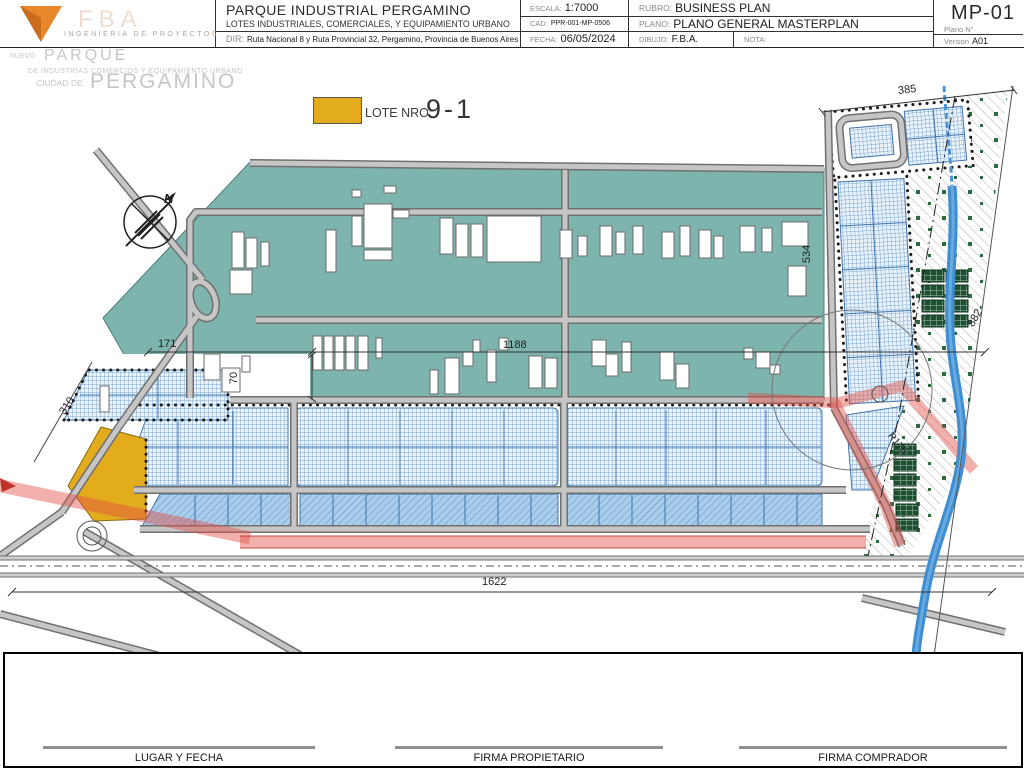 The height and width of the screenshot is (768, 1024). What do you see at coordinates (515, 345) in the screenshot?
I see `dim-1188: 1188` at bounding box center [515, 345].